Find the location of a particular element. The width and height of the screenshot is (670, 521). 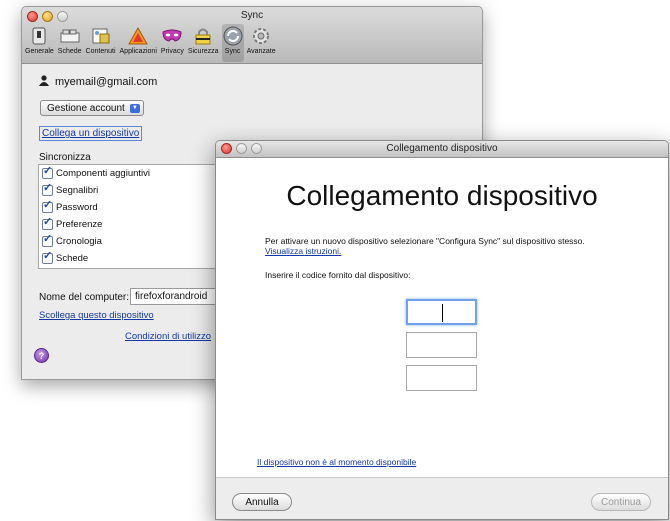

dialog-title: Collegamento dispositivo is located at coordinates (442, 148).